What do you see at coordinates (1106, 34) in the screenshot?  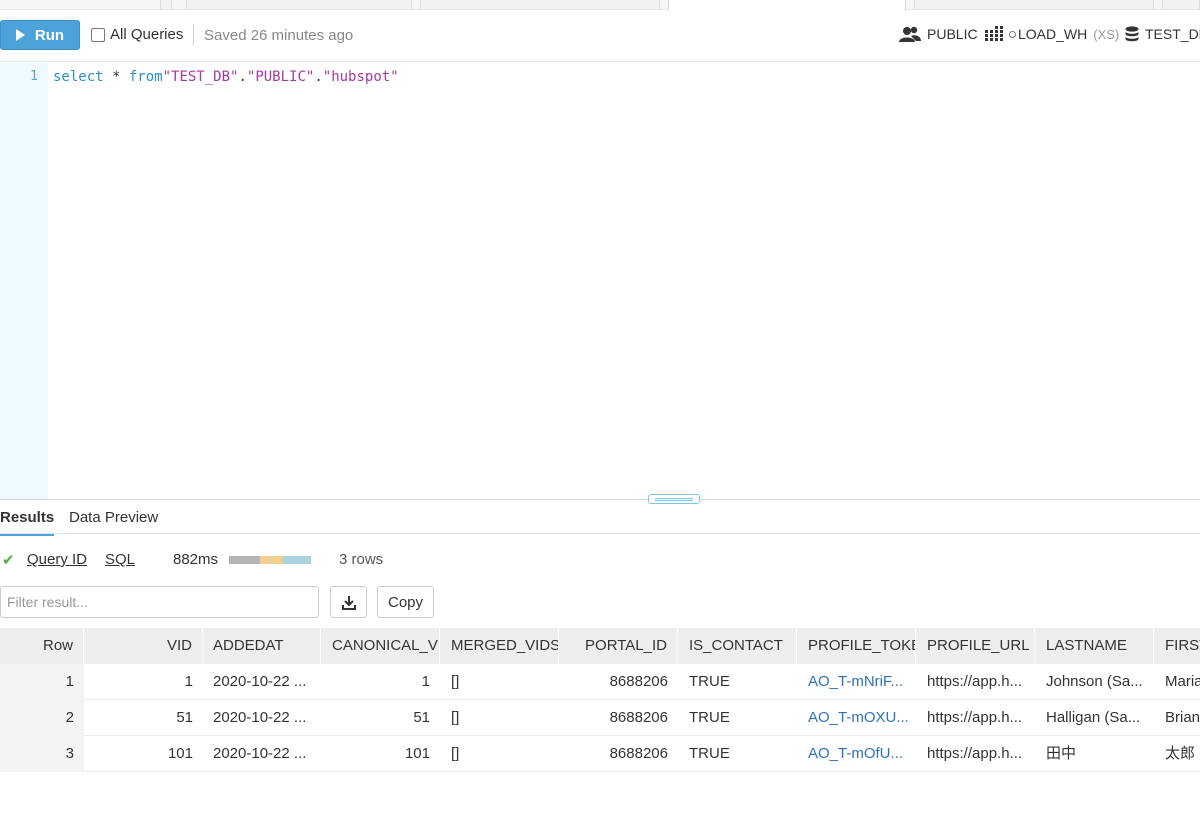 I see `warehouse-size: (XS)` at bounding box center [1106, 34].